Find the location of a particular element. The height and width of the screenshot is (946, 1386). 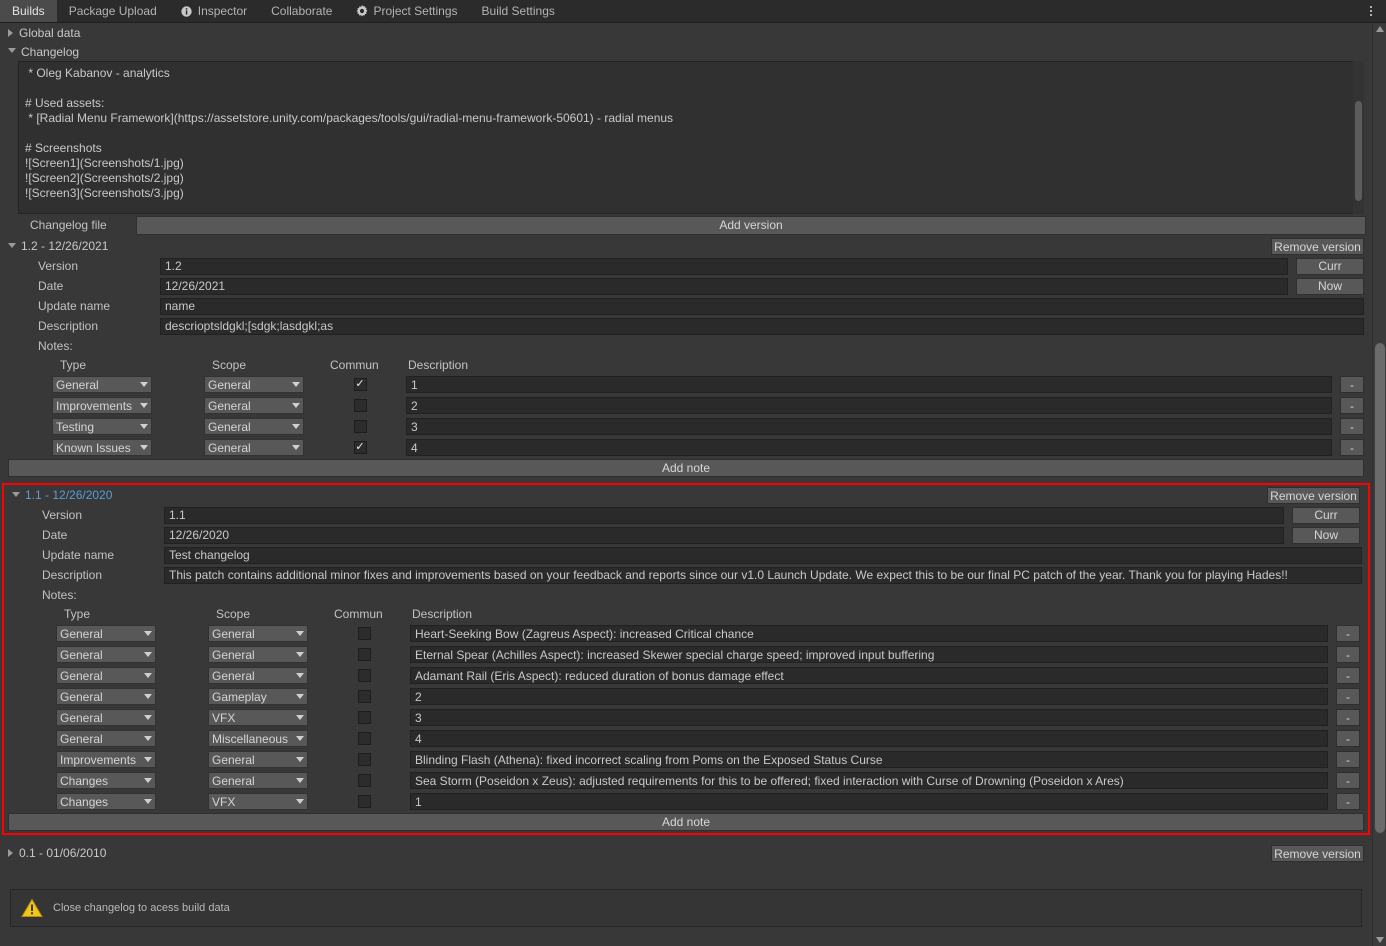

more-options-icon is located at coordinates (1371, 11).